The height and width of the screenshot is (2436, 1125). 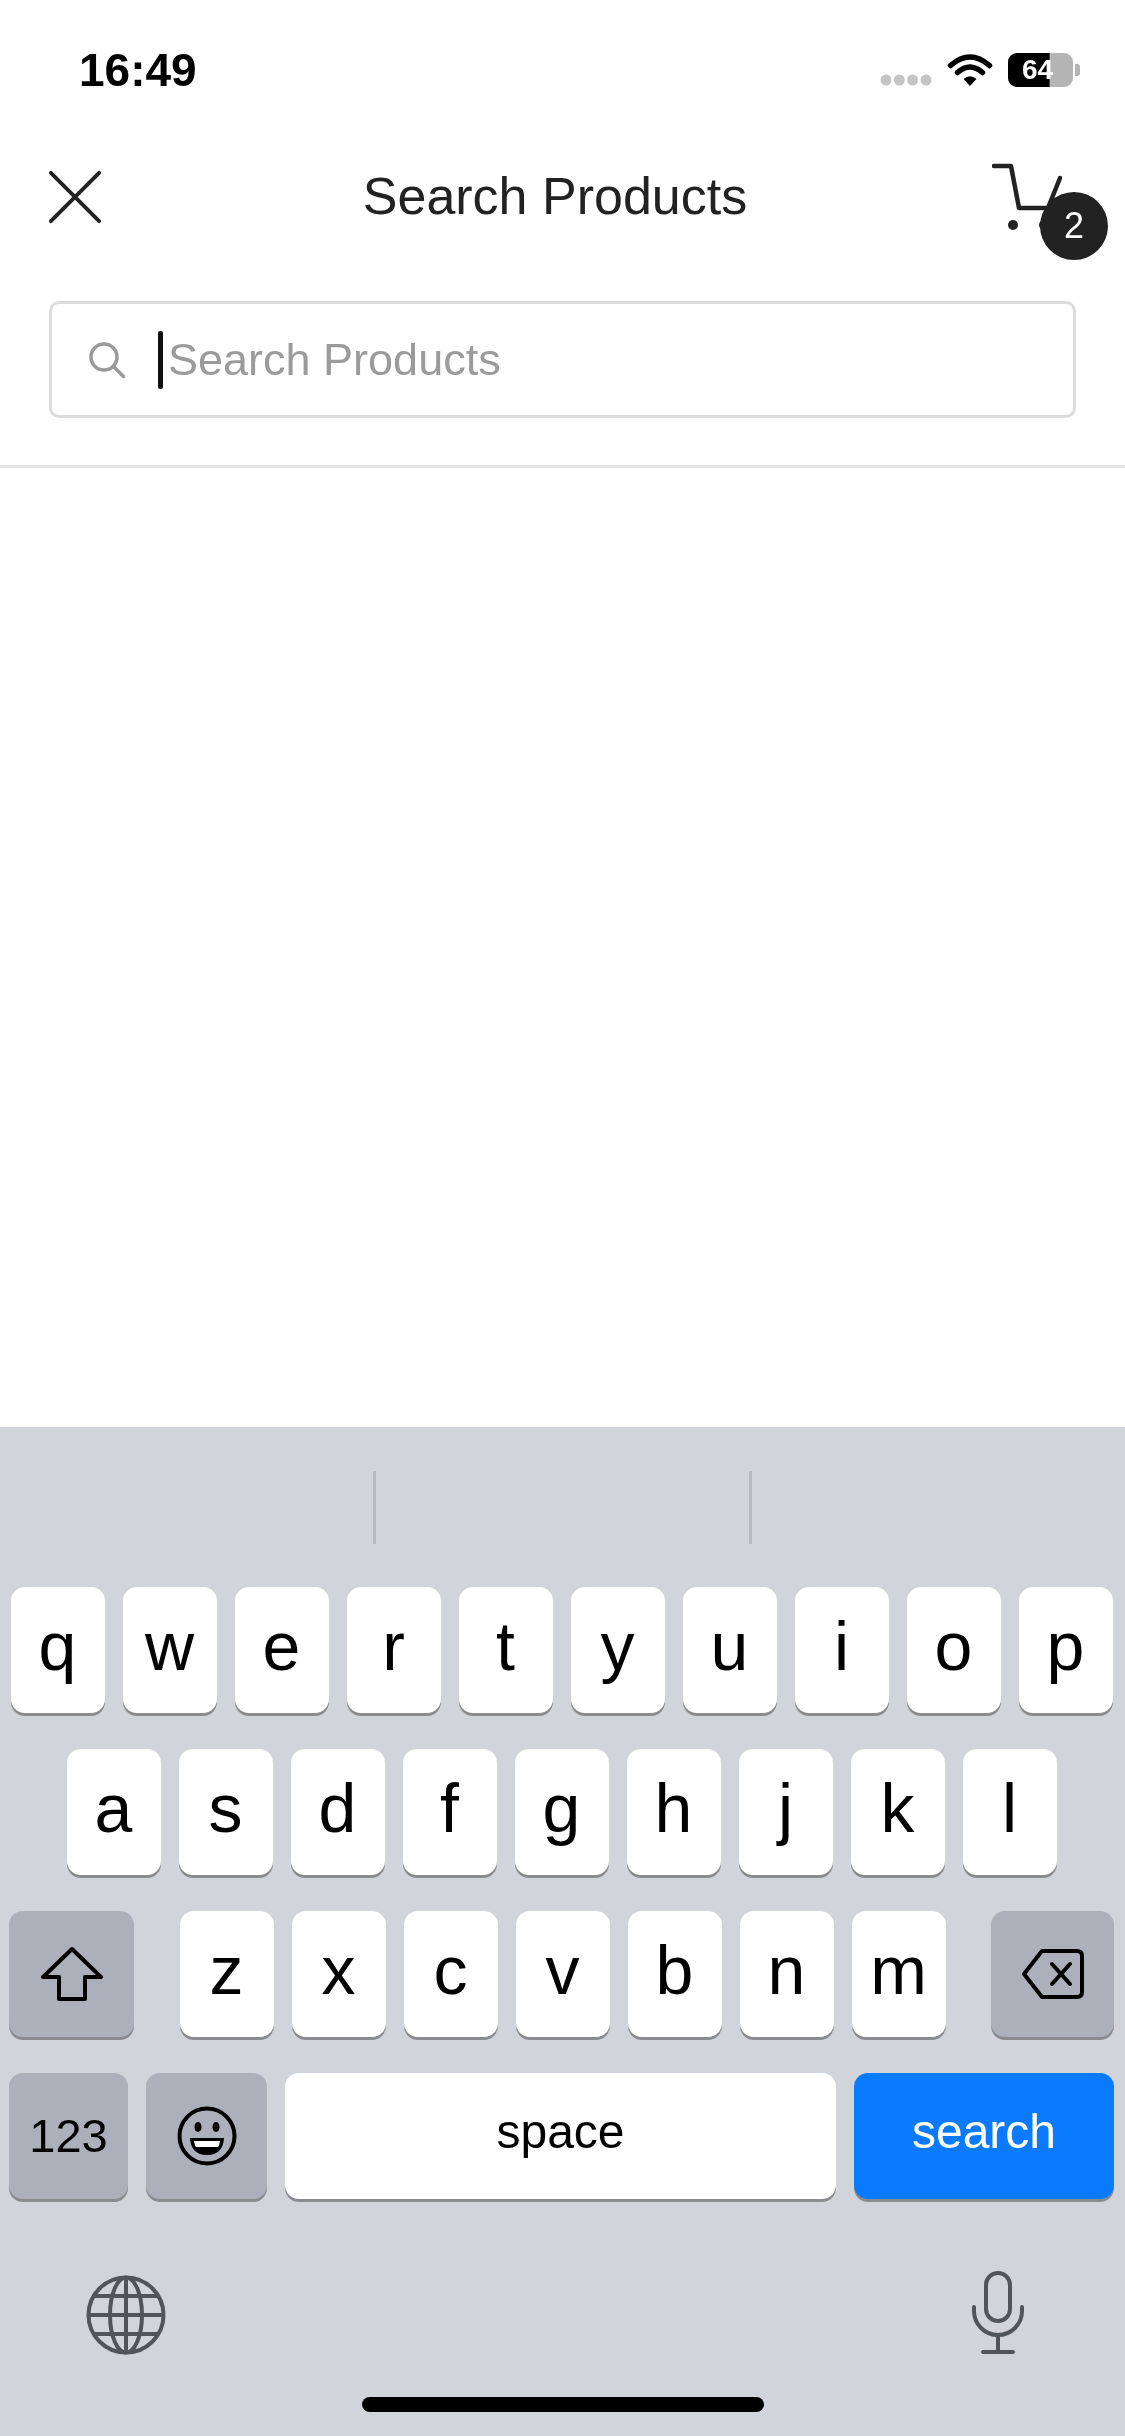 What do you see at coordinates (113, 1812) in the screenshot?
I see `letter-key: a` at bounding box center [113, 1812].